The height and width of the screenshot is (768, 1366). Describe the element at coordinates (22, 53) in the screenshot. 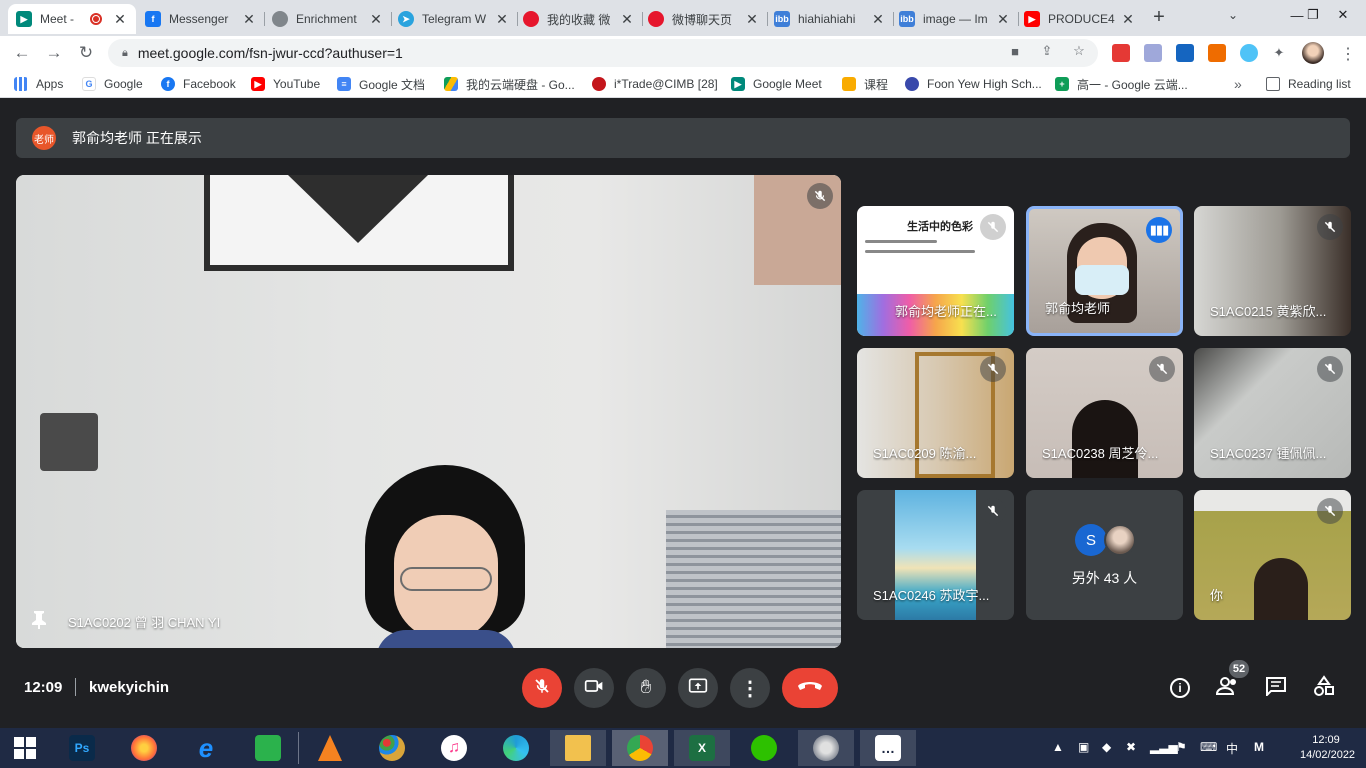

I see `back-arrow-icon: ←` at that location.